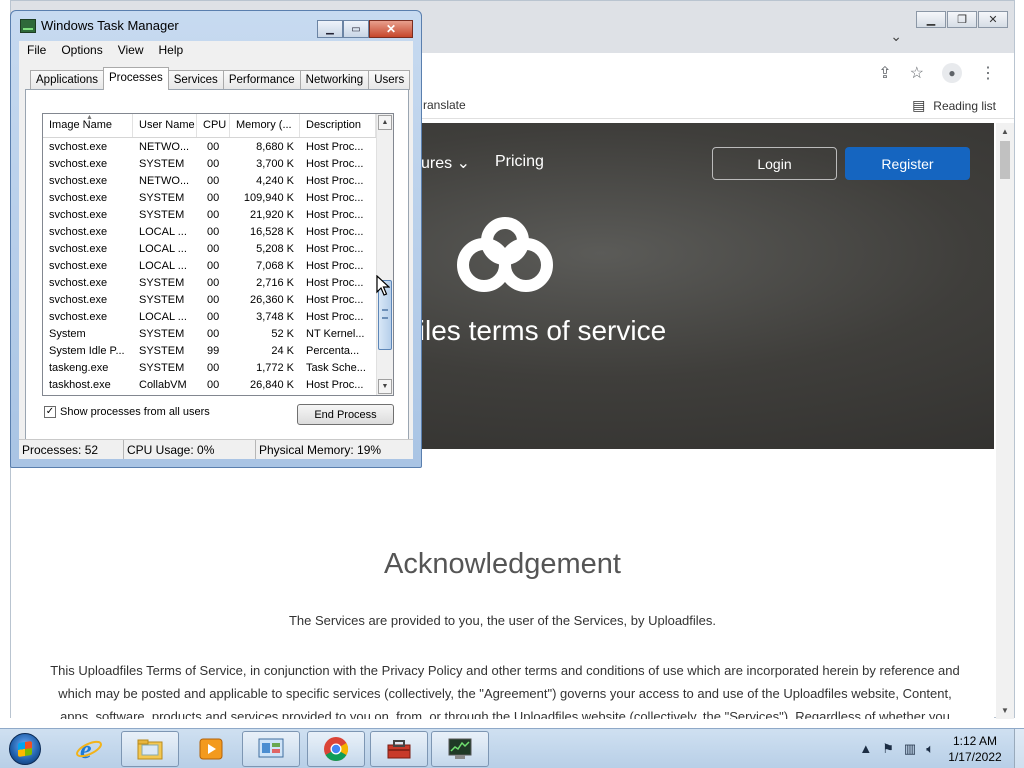 The height and width of the screenshot is (768, 1024). I want to click on menu-help: Help, so click(171, 51).